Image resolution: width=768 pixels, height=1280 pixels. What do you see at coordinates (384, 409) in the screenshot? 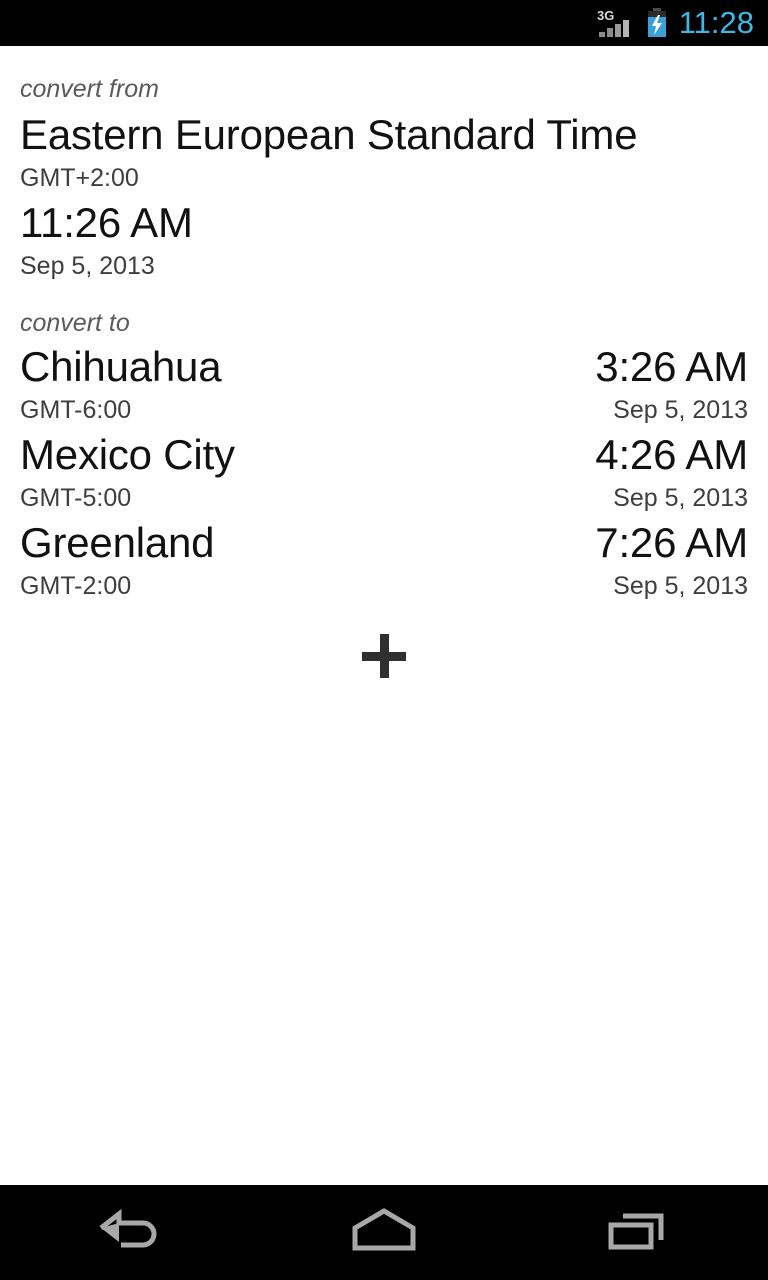
I see `city-secondary-line: GMT-6:00 Sep 5, 2013` at bounding box center [384, 409].